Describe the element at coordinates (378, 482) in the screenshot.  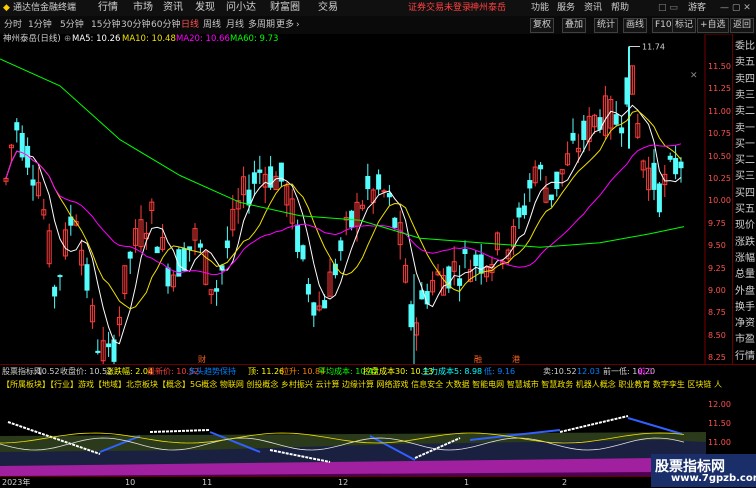
I see `date-axis: 2023年101112123` at that location.